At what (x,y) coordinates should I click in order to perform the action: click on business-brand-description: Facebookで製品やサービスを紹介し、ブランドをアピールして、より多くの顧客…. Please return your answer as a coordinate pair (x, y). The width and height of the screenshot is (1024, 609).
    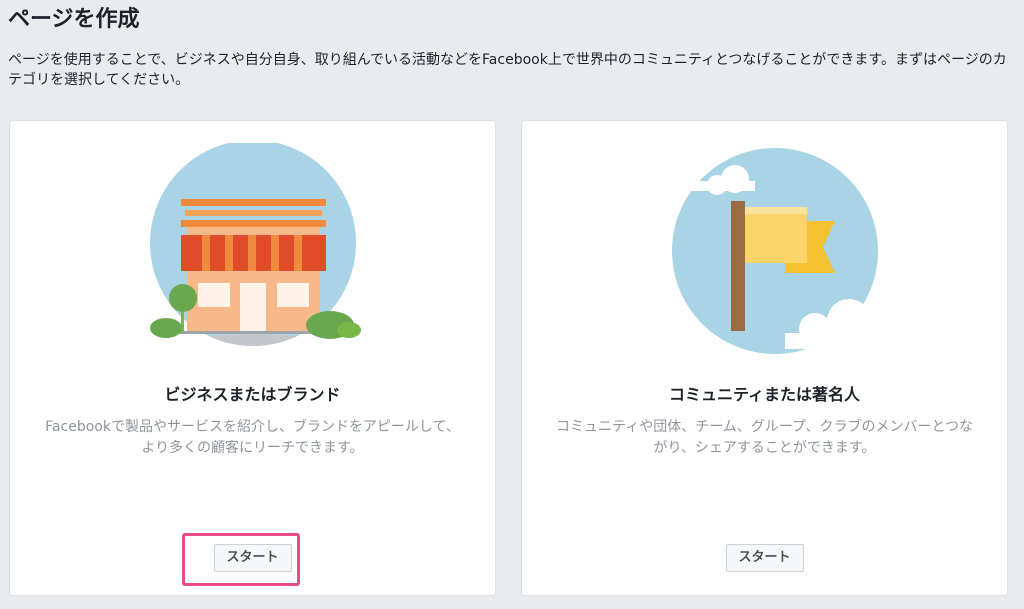
    Looking at the image, I should click on (252, 437).